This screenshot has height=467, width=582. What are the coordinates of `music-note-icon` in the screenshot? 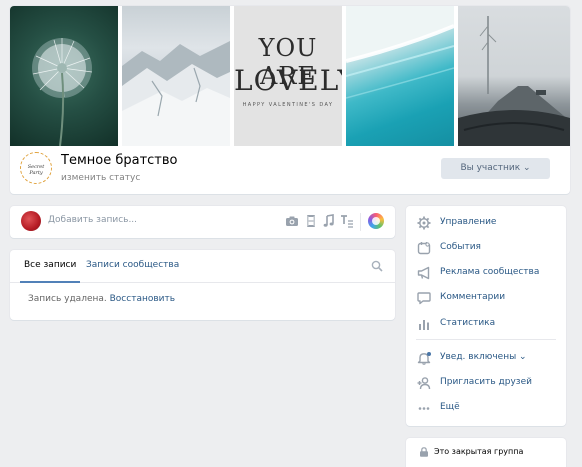 It's located at (329, 221).